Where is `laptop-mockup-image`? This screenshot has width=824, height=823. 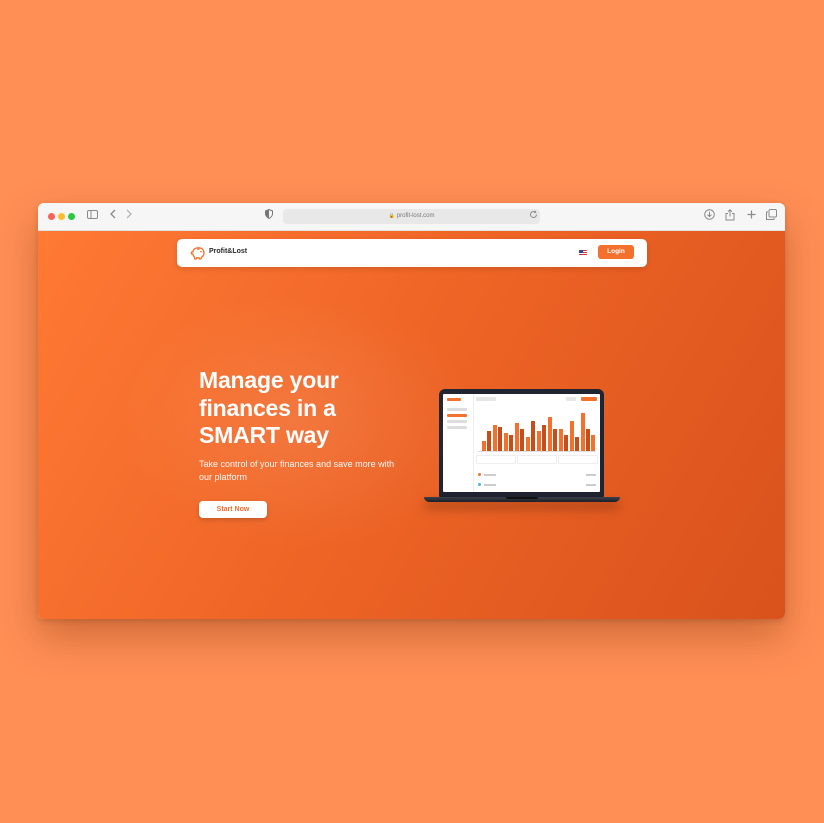
laptop-mockup-image is located at coordinates (522, 451).